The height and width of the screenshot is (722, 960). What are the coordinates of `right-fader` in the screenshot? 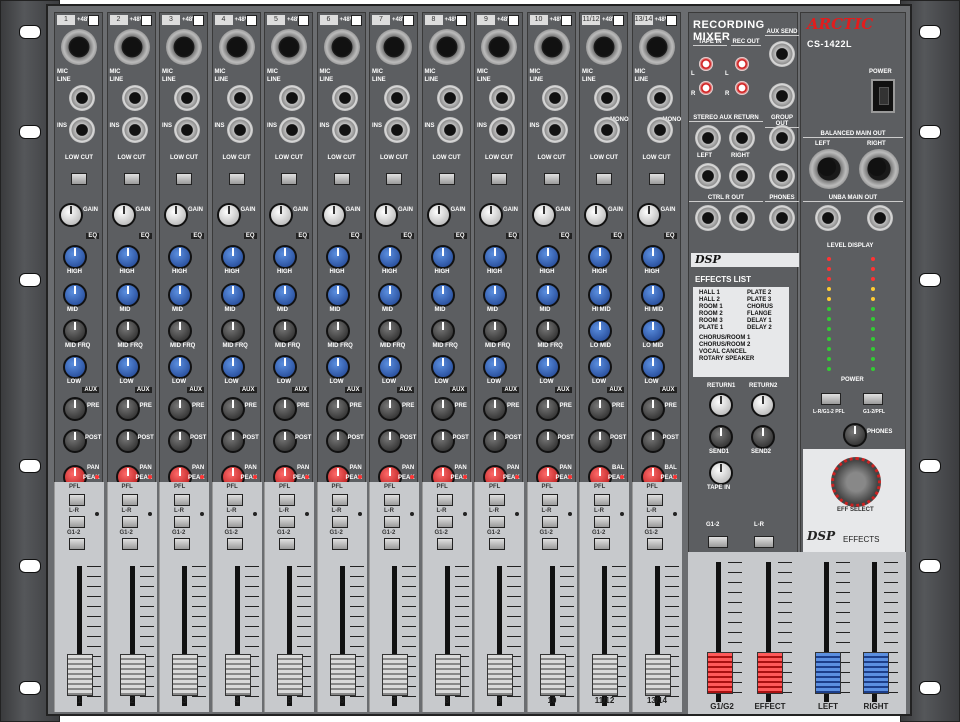 It's located at (876, 673).